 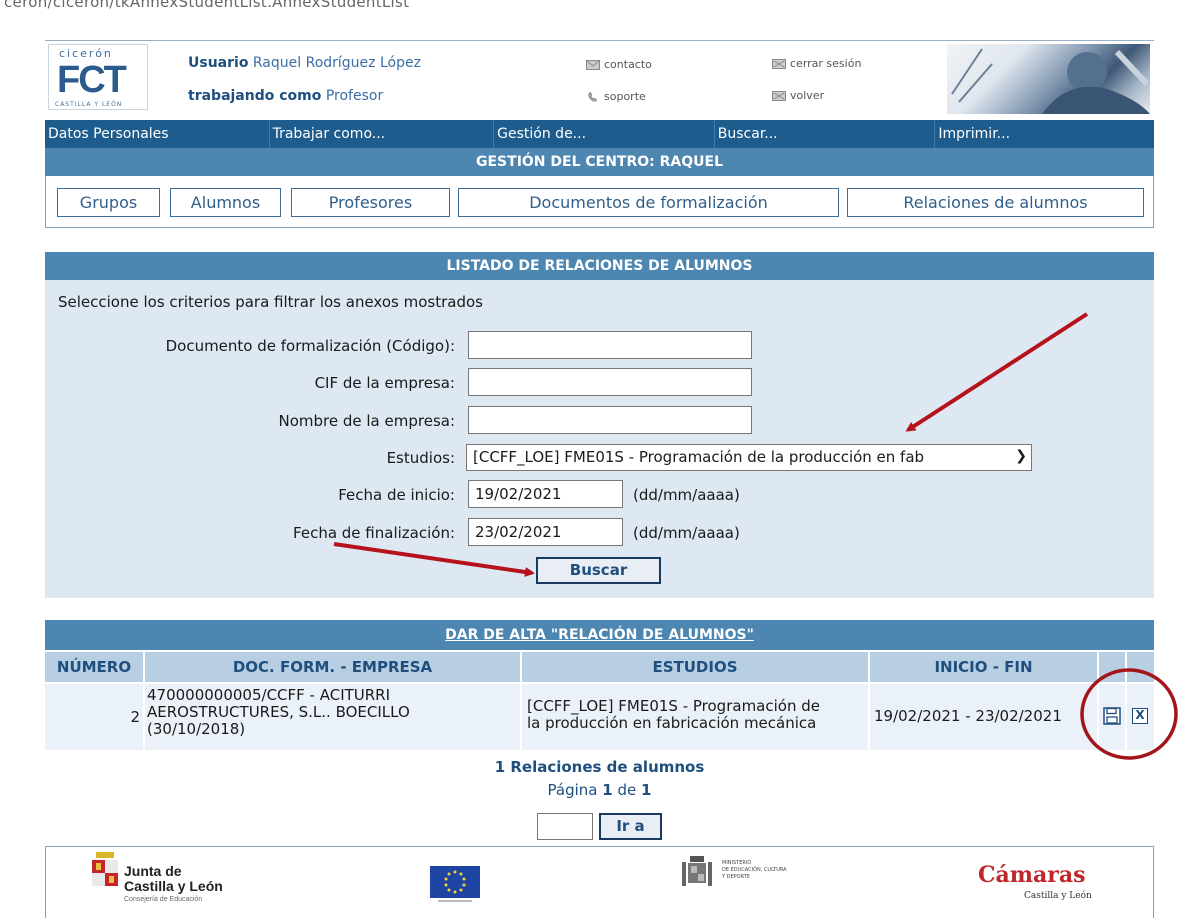 I want to click on annotation-circle-actions, so click(x=1129, y=714).